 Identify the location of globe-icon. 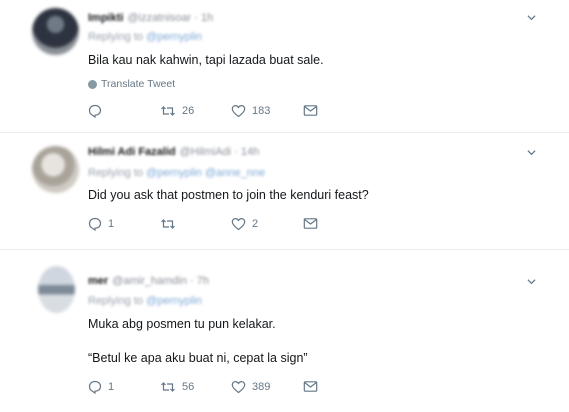
(92, 84).